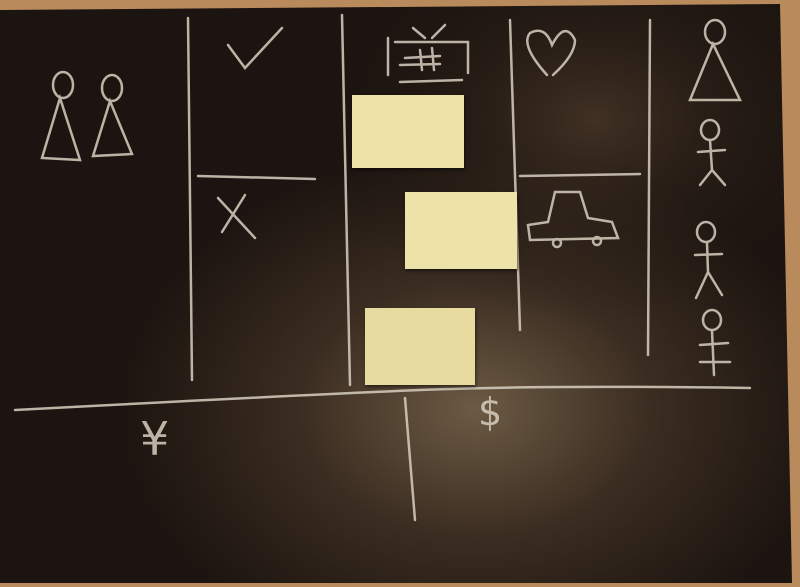  I want to click on dollar-symbol: $, so click(490, 412).